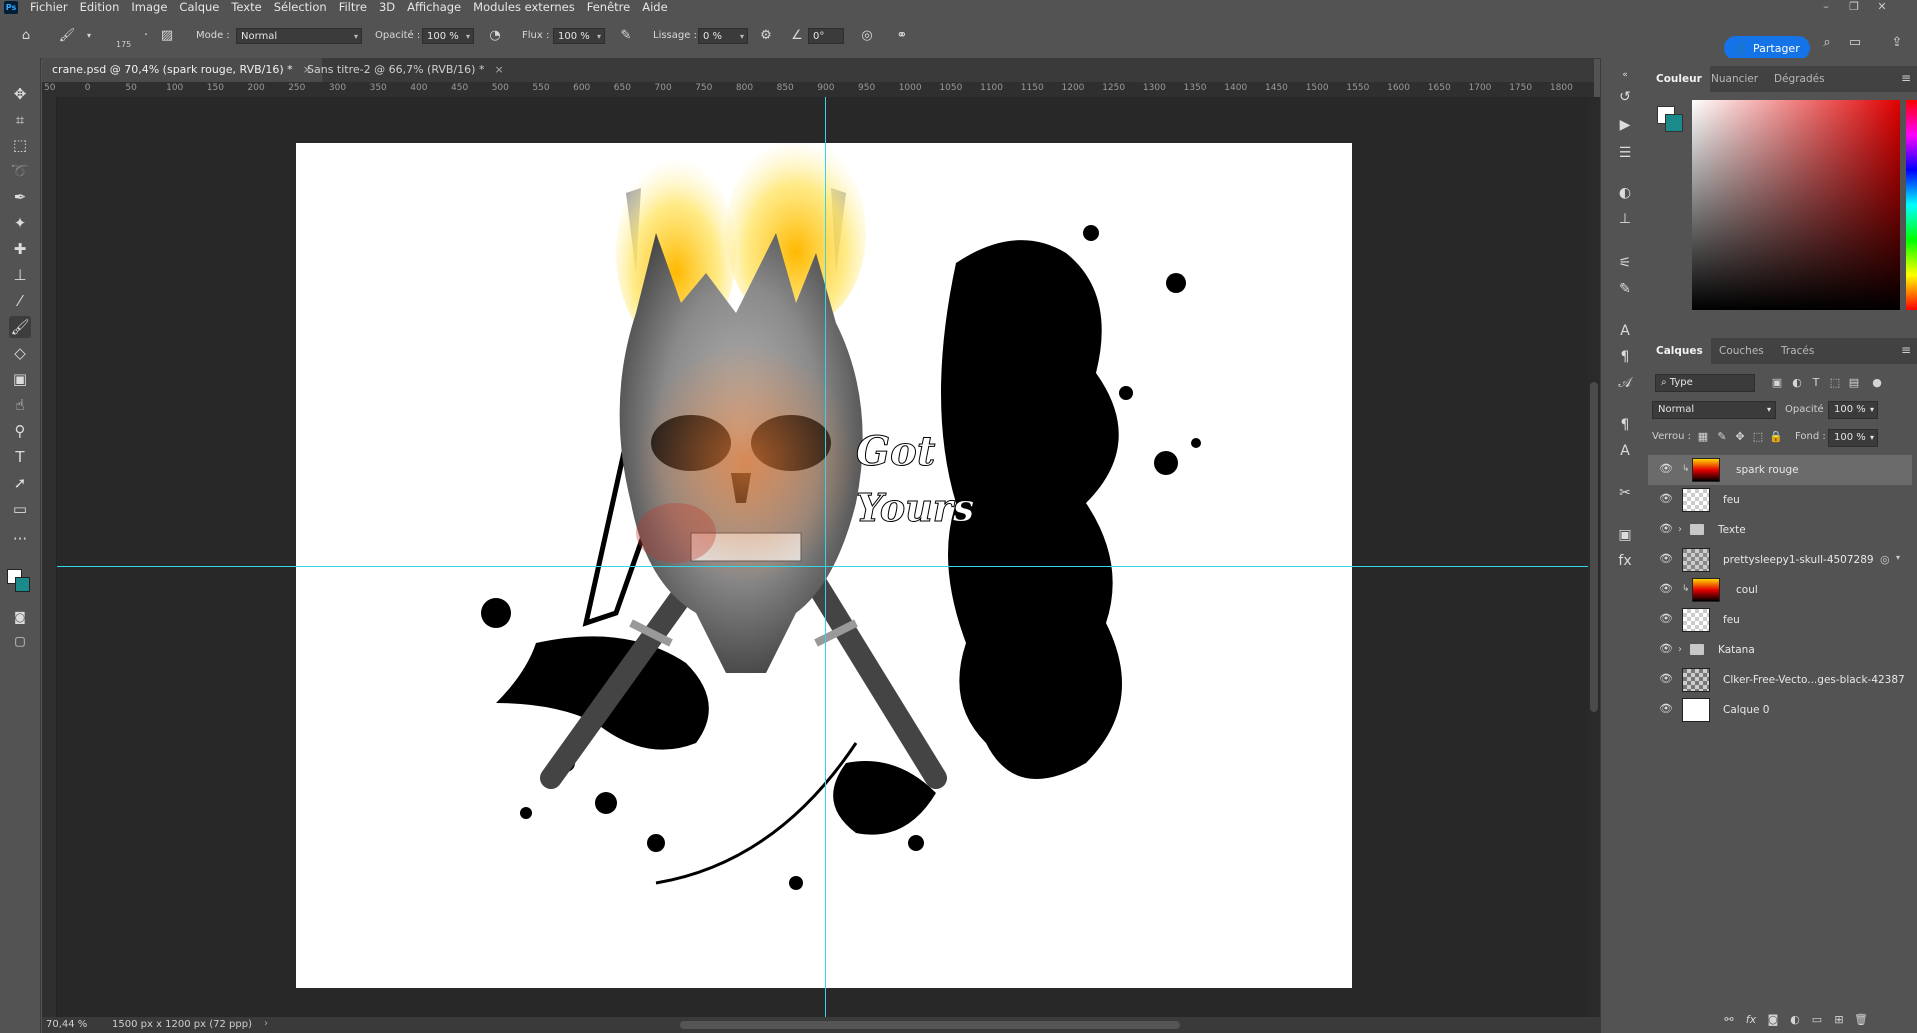 The height and width of the screenshot is (1033, 1917). Describe the element at coordinates (20, 641) in the screenshot. I see `screen-mode-icon: ▢` at that location.